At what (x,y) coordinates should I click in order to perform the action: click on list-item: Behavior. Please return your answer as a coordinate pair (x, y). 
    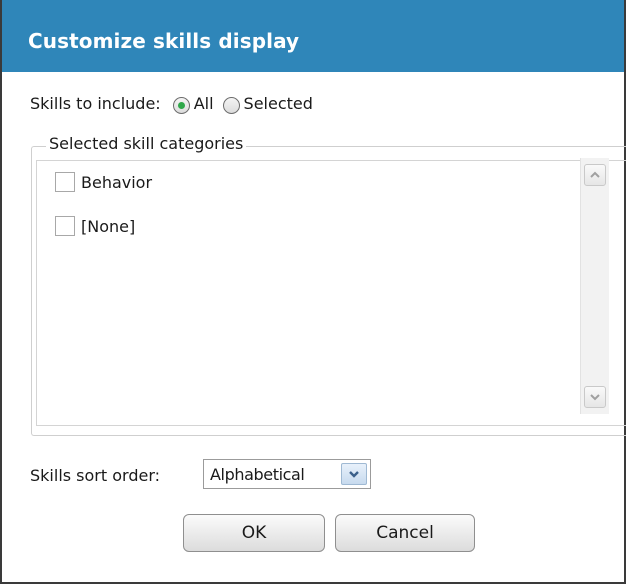
    Looking at the image, I should click on (103, 182).